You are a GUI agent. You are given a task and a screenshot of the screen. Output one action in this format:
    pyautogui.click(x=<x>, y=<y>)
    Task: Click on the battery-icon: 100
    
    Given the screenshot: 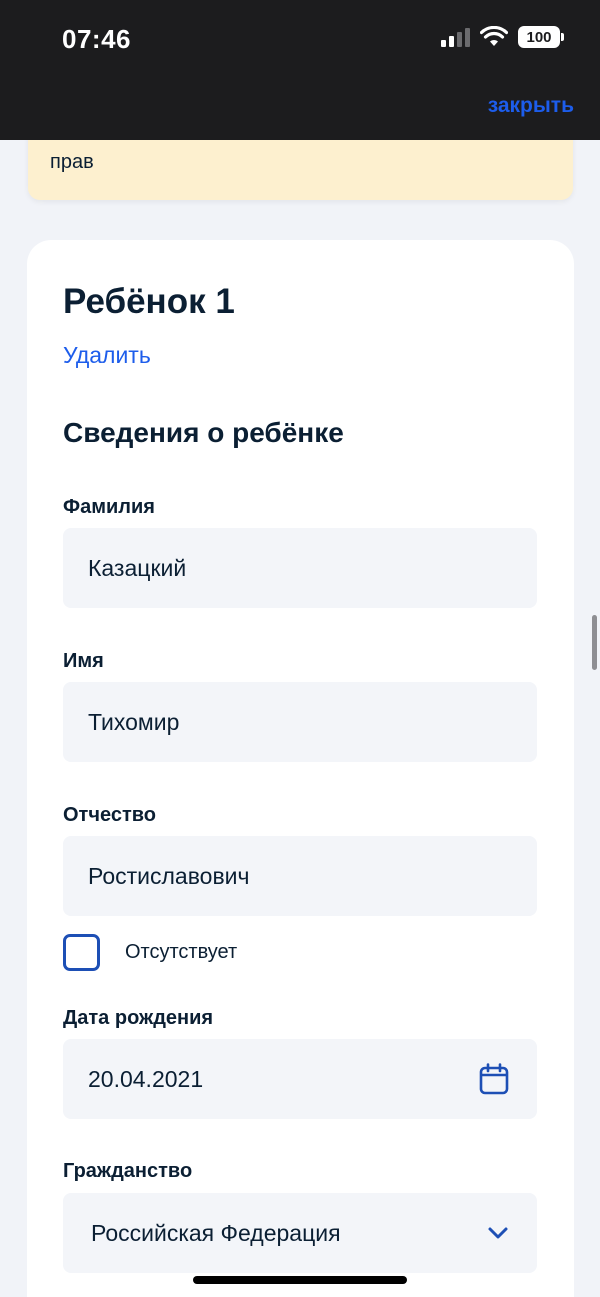 What is the action you would take?
    pyautogui.click(x=541, y=37)
    